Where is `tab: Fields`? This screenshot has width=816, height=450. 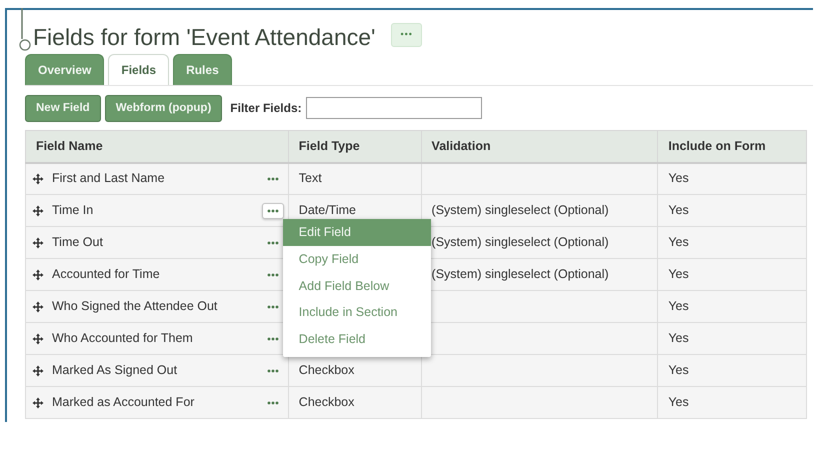 tab: Fields is located at coordinates (139, 69).